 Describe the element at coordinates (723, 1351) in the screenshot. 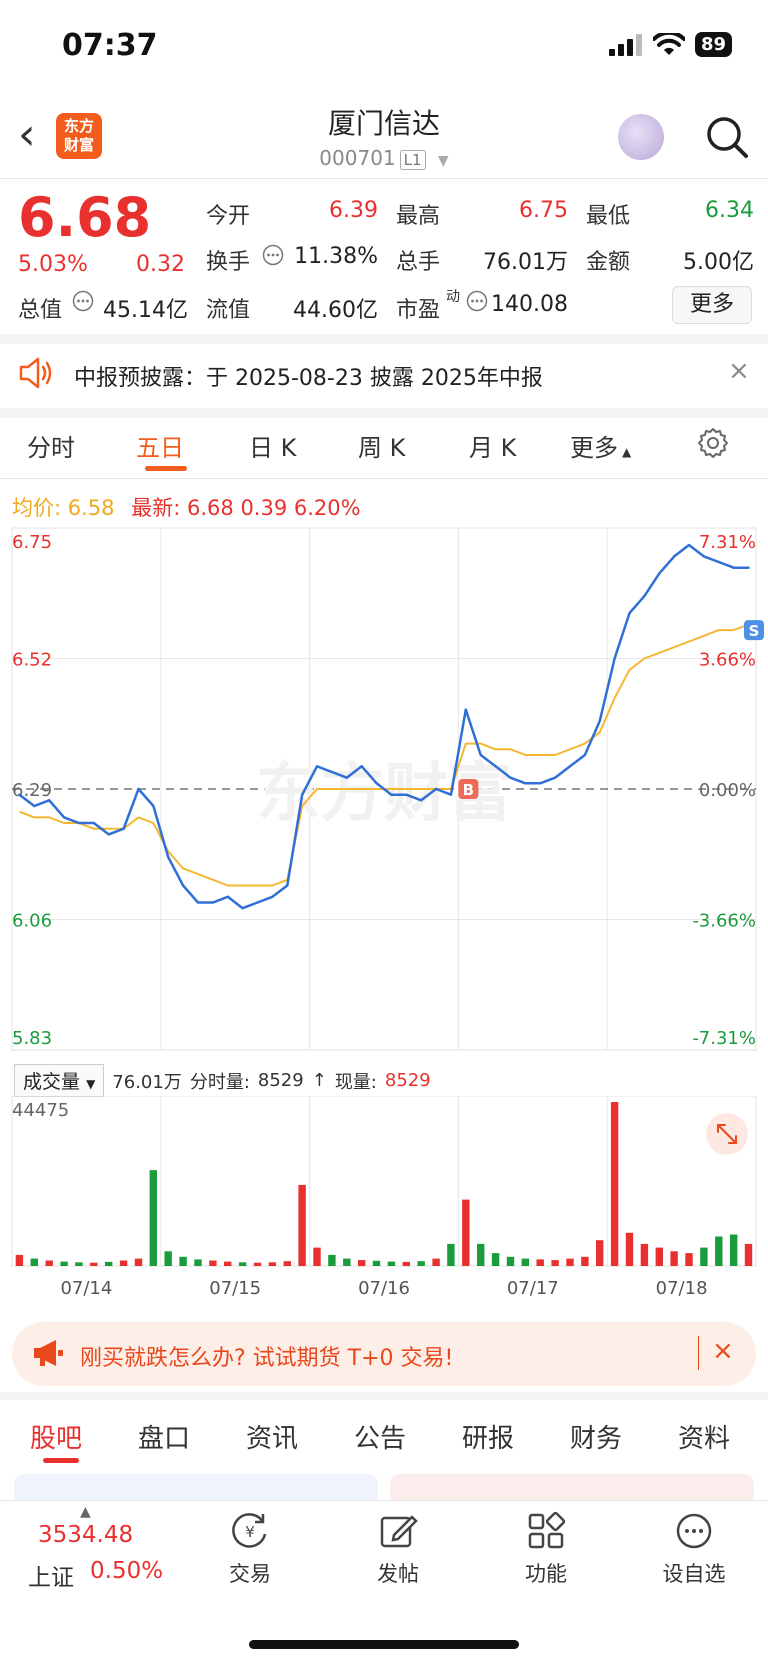

I see `close-promo-icon: ×` at that location.